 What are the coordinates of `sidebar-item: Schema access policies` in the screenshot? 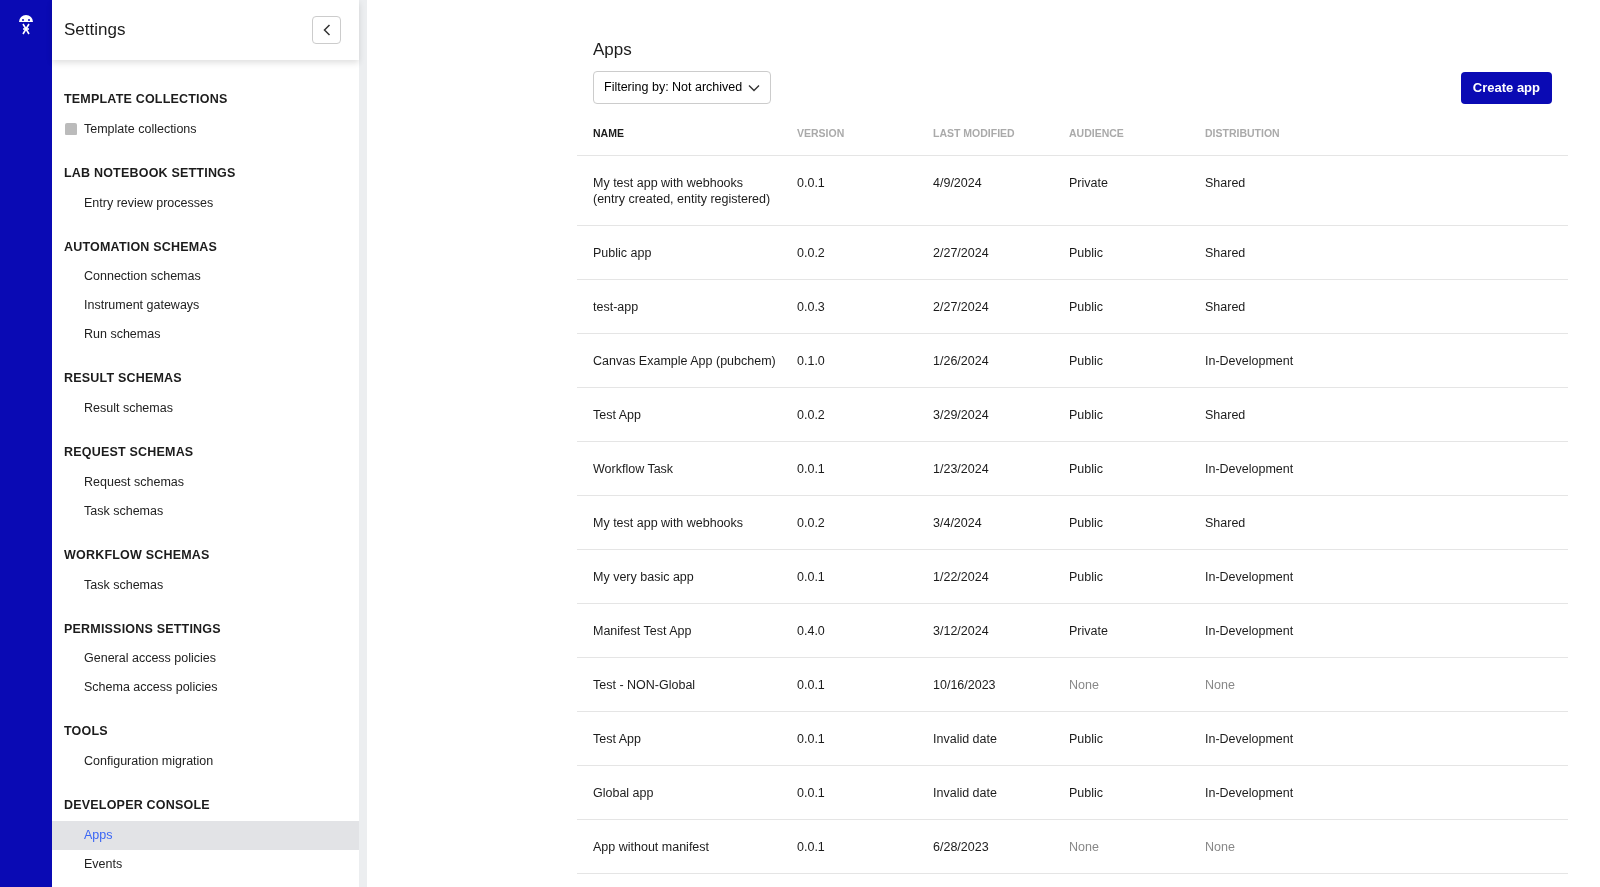 It's located at (205, 688).